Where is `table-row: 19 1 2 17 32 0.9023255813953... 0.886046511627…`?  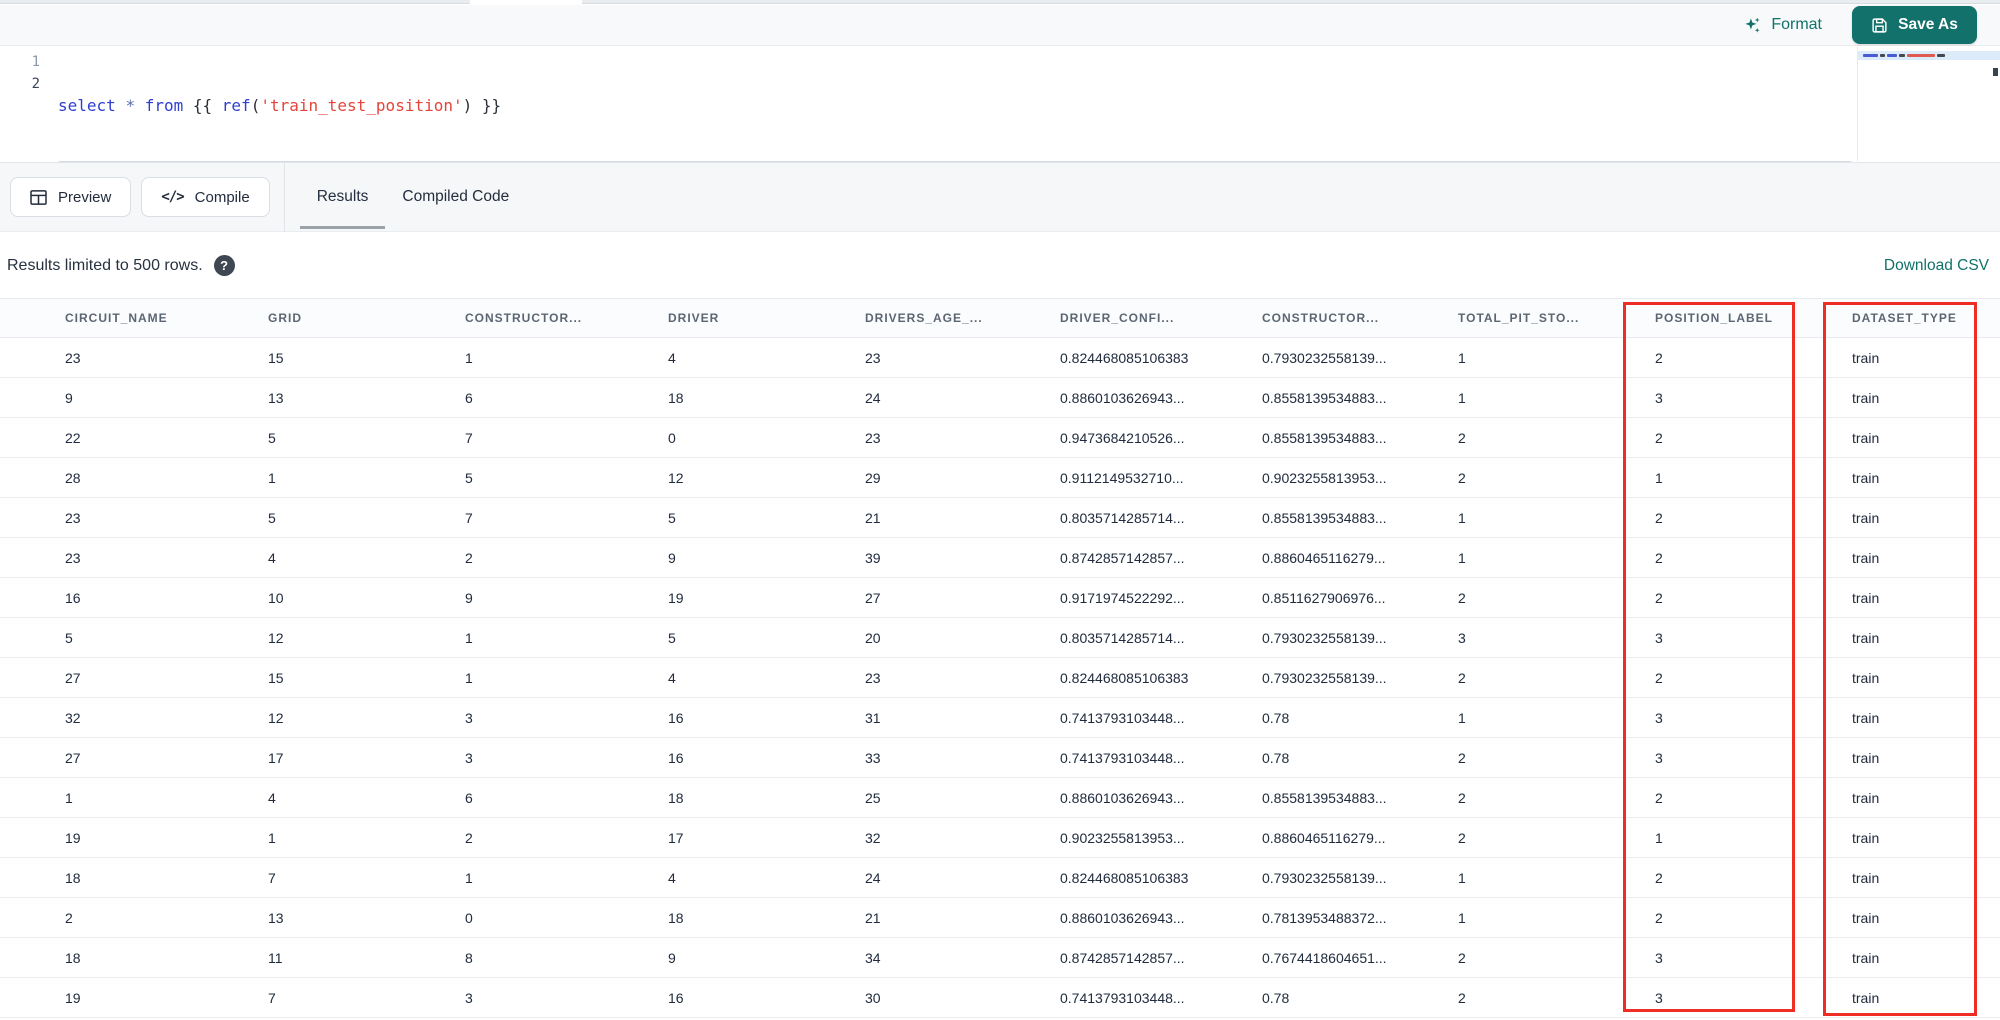
table-row: 19 1 2 17 32 0.9023255813953... 0.886046511627… is located at coordinates (1000, 838).